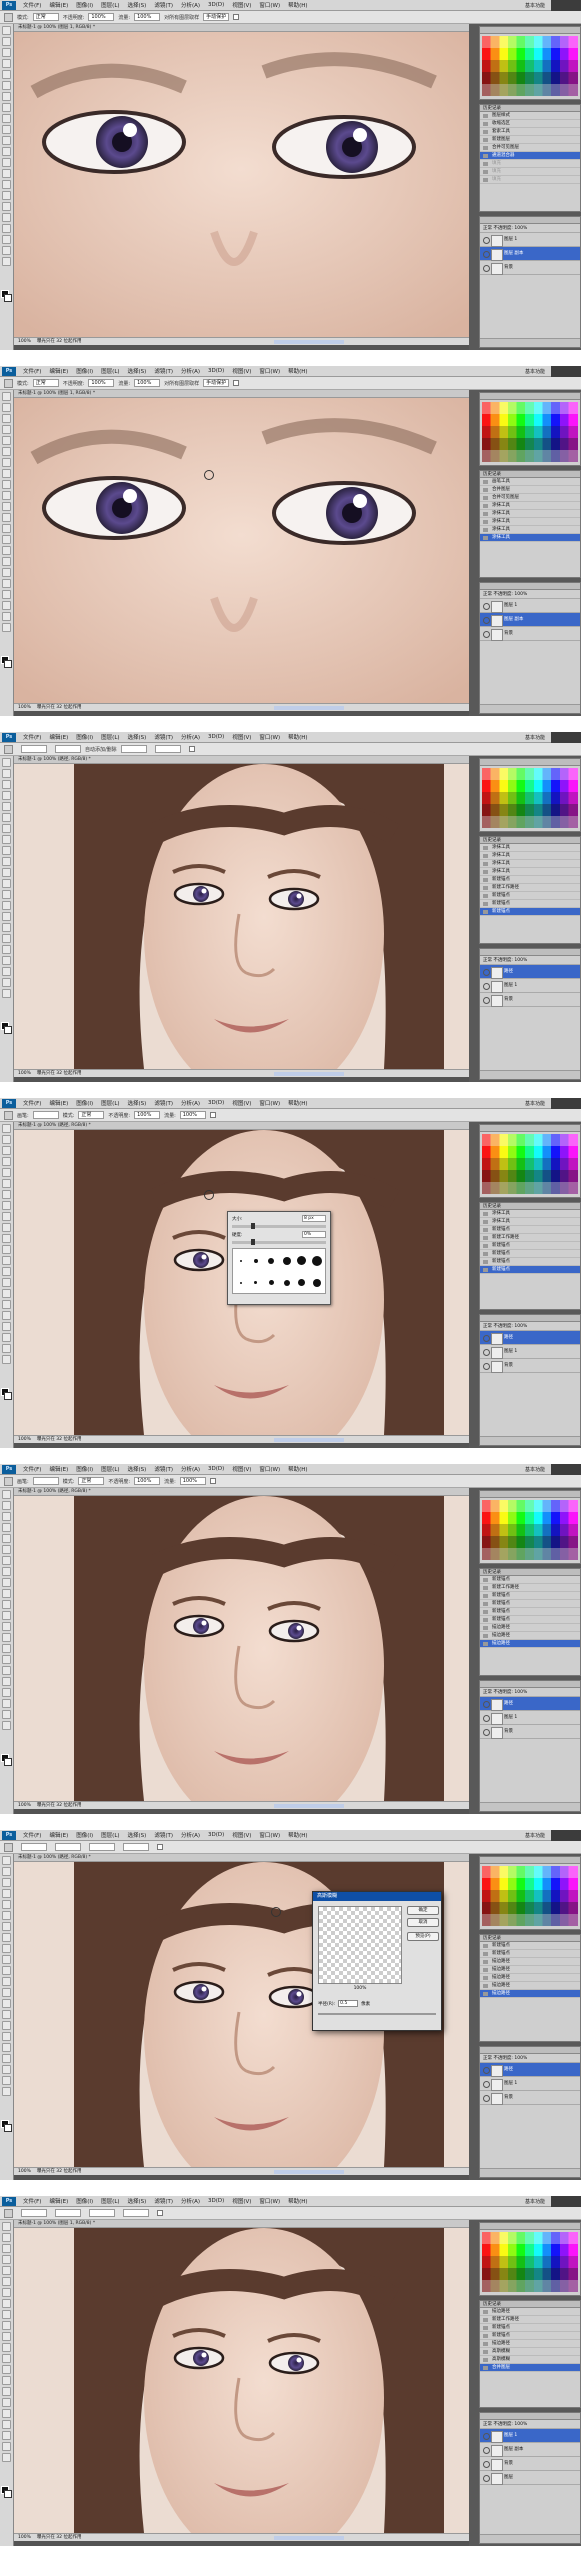  Describe the element at coordinates (530, 856) in the screenshot. I see `history-step: 涂抹工具` at that location.